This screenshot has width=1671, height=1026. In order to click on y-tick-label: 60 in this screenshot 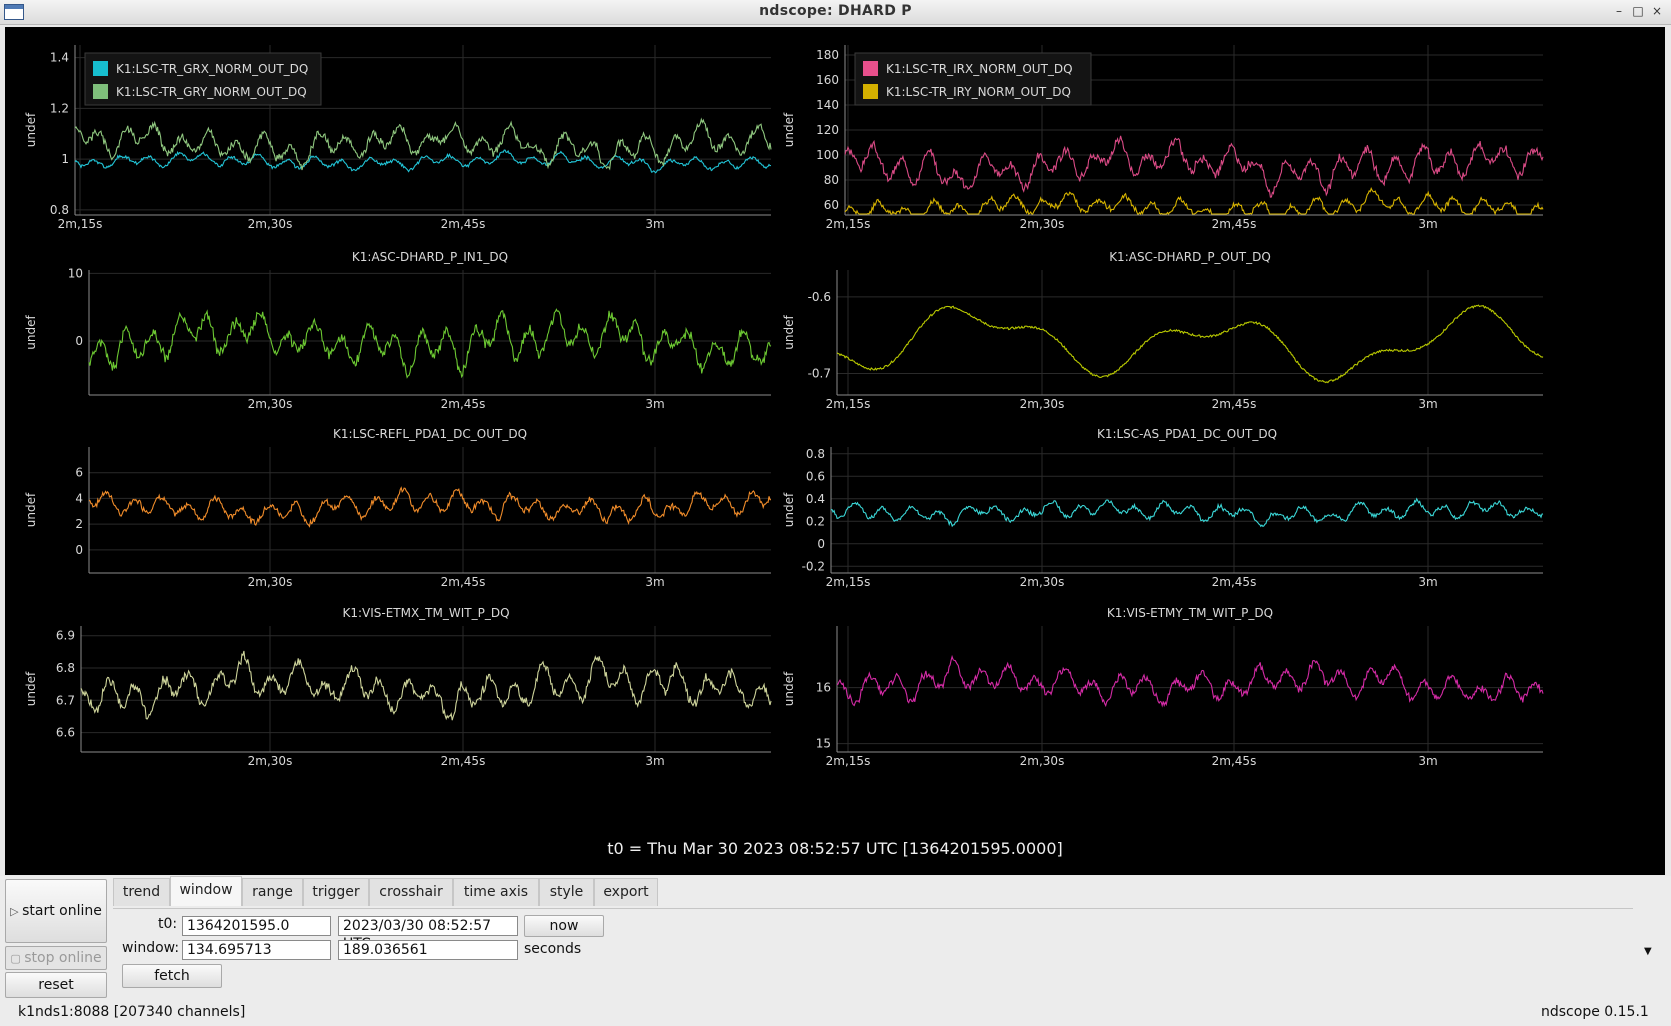, I will do `click(831, 205)`.